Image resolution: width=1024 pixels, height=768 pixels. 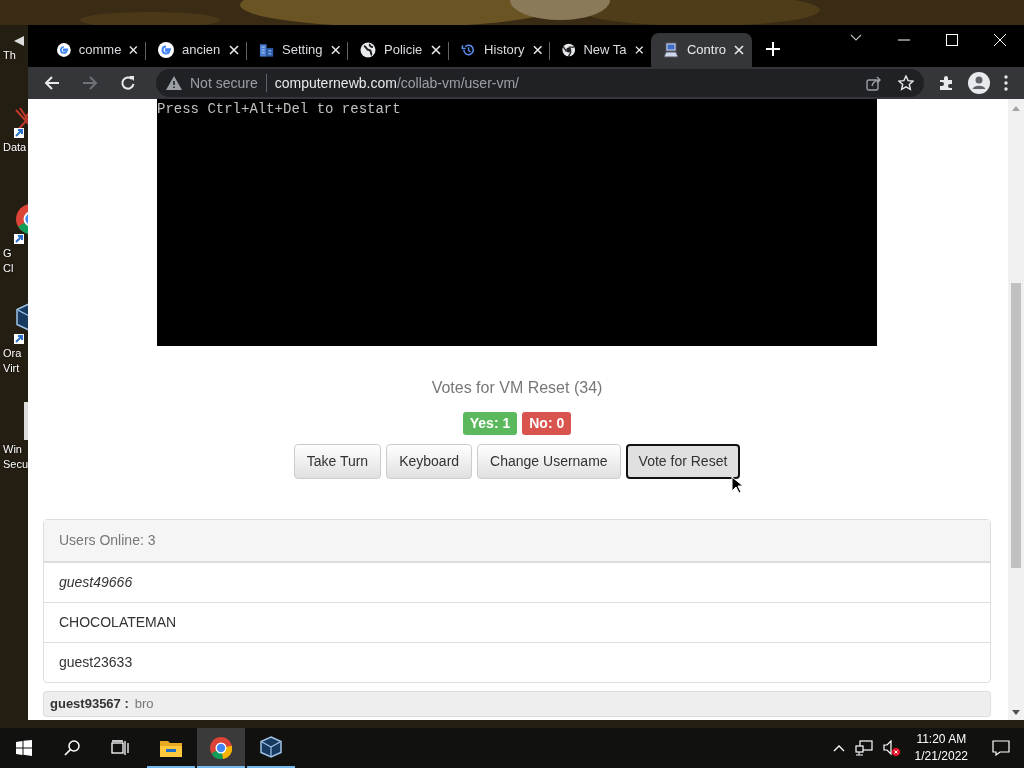 I want to click on icon-label: Win Secu, so click(x=15, y=457).